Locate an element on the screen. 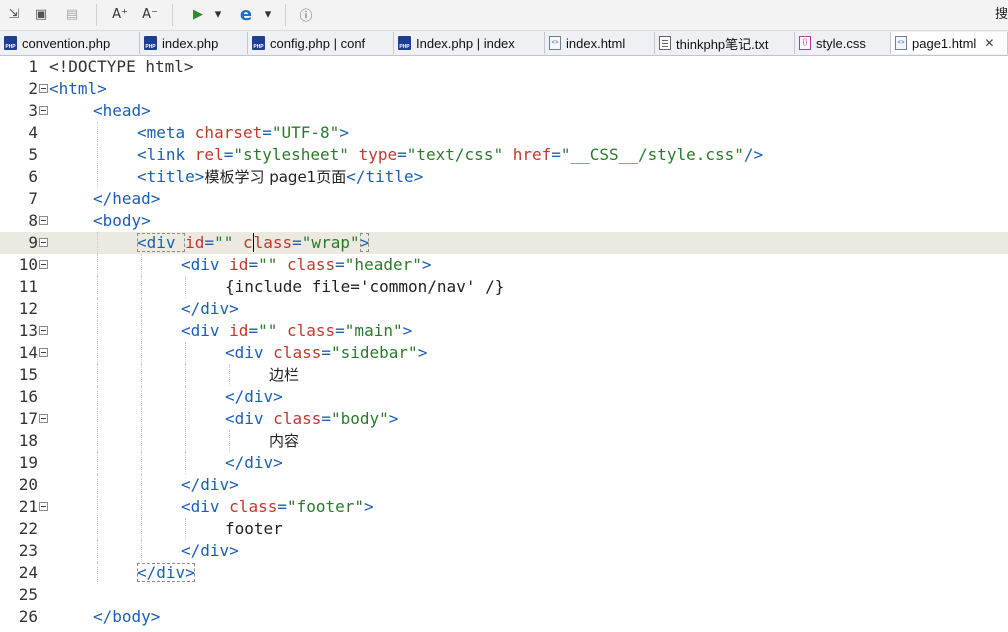 The width and height of the screenshot is (1008, 632). code-text: <div id="" class="wrap"> is located at coordinates (253, 243).